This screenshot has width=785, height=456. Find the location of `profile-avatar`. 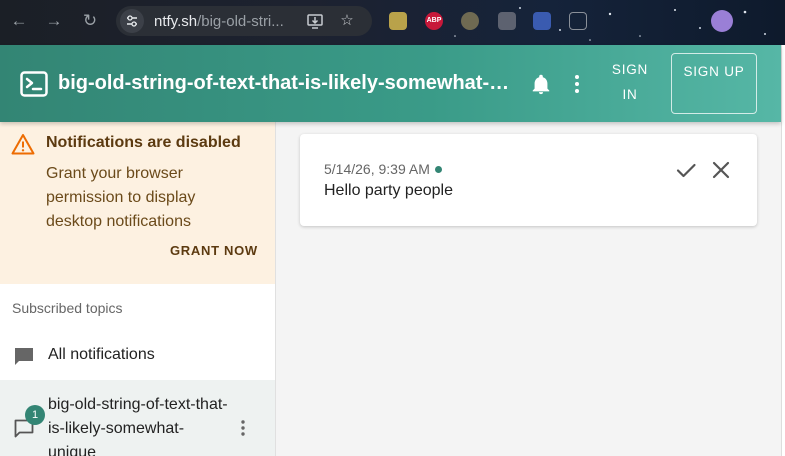

profile-avatar is located at coordinates (722, 21).